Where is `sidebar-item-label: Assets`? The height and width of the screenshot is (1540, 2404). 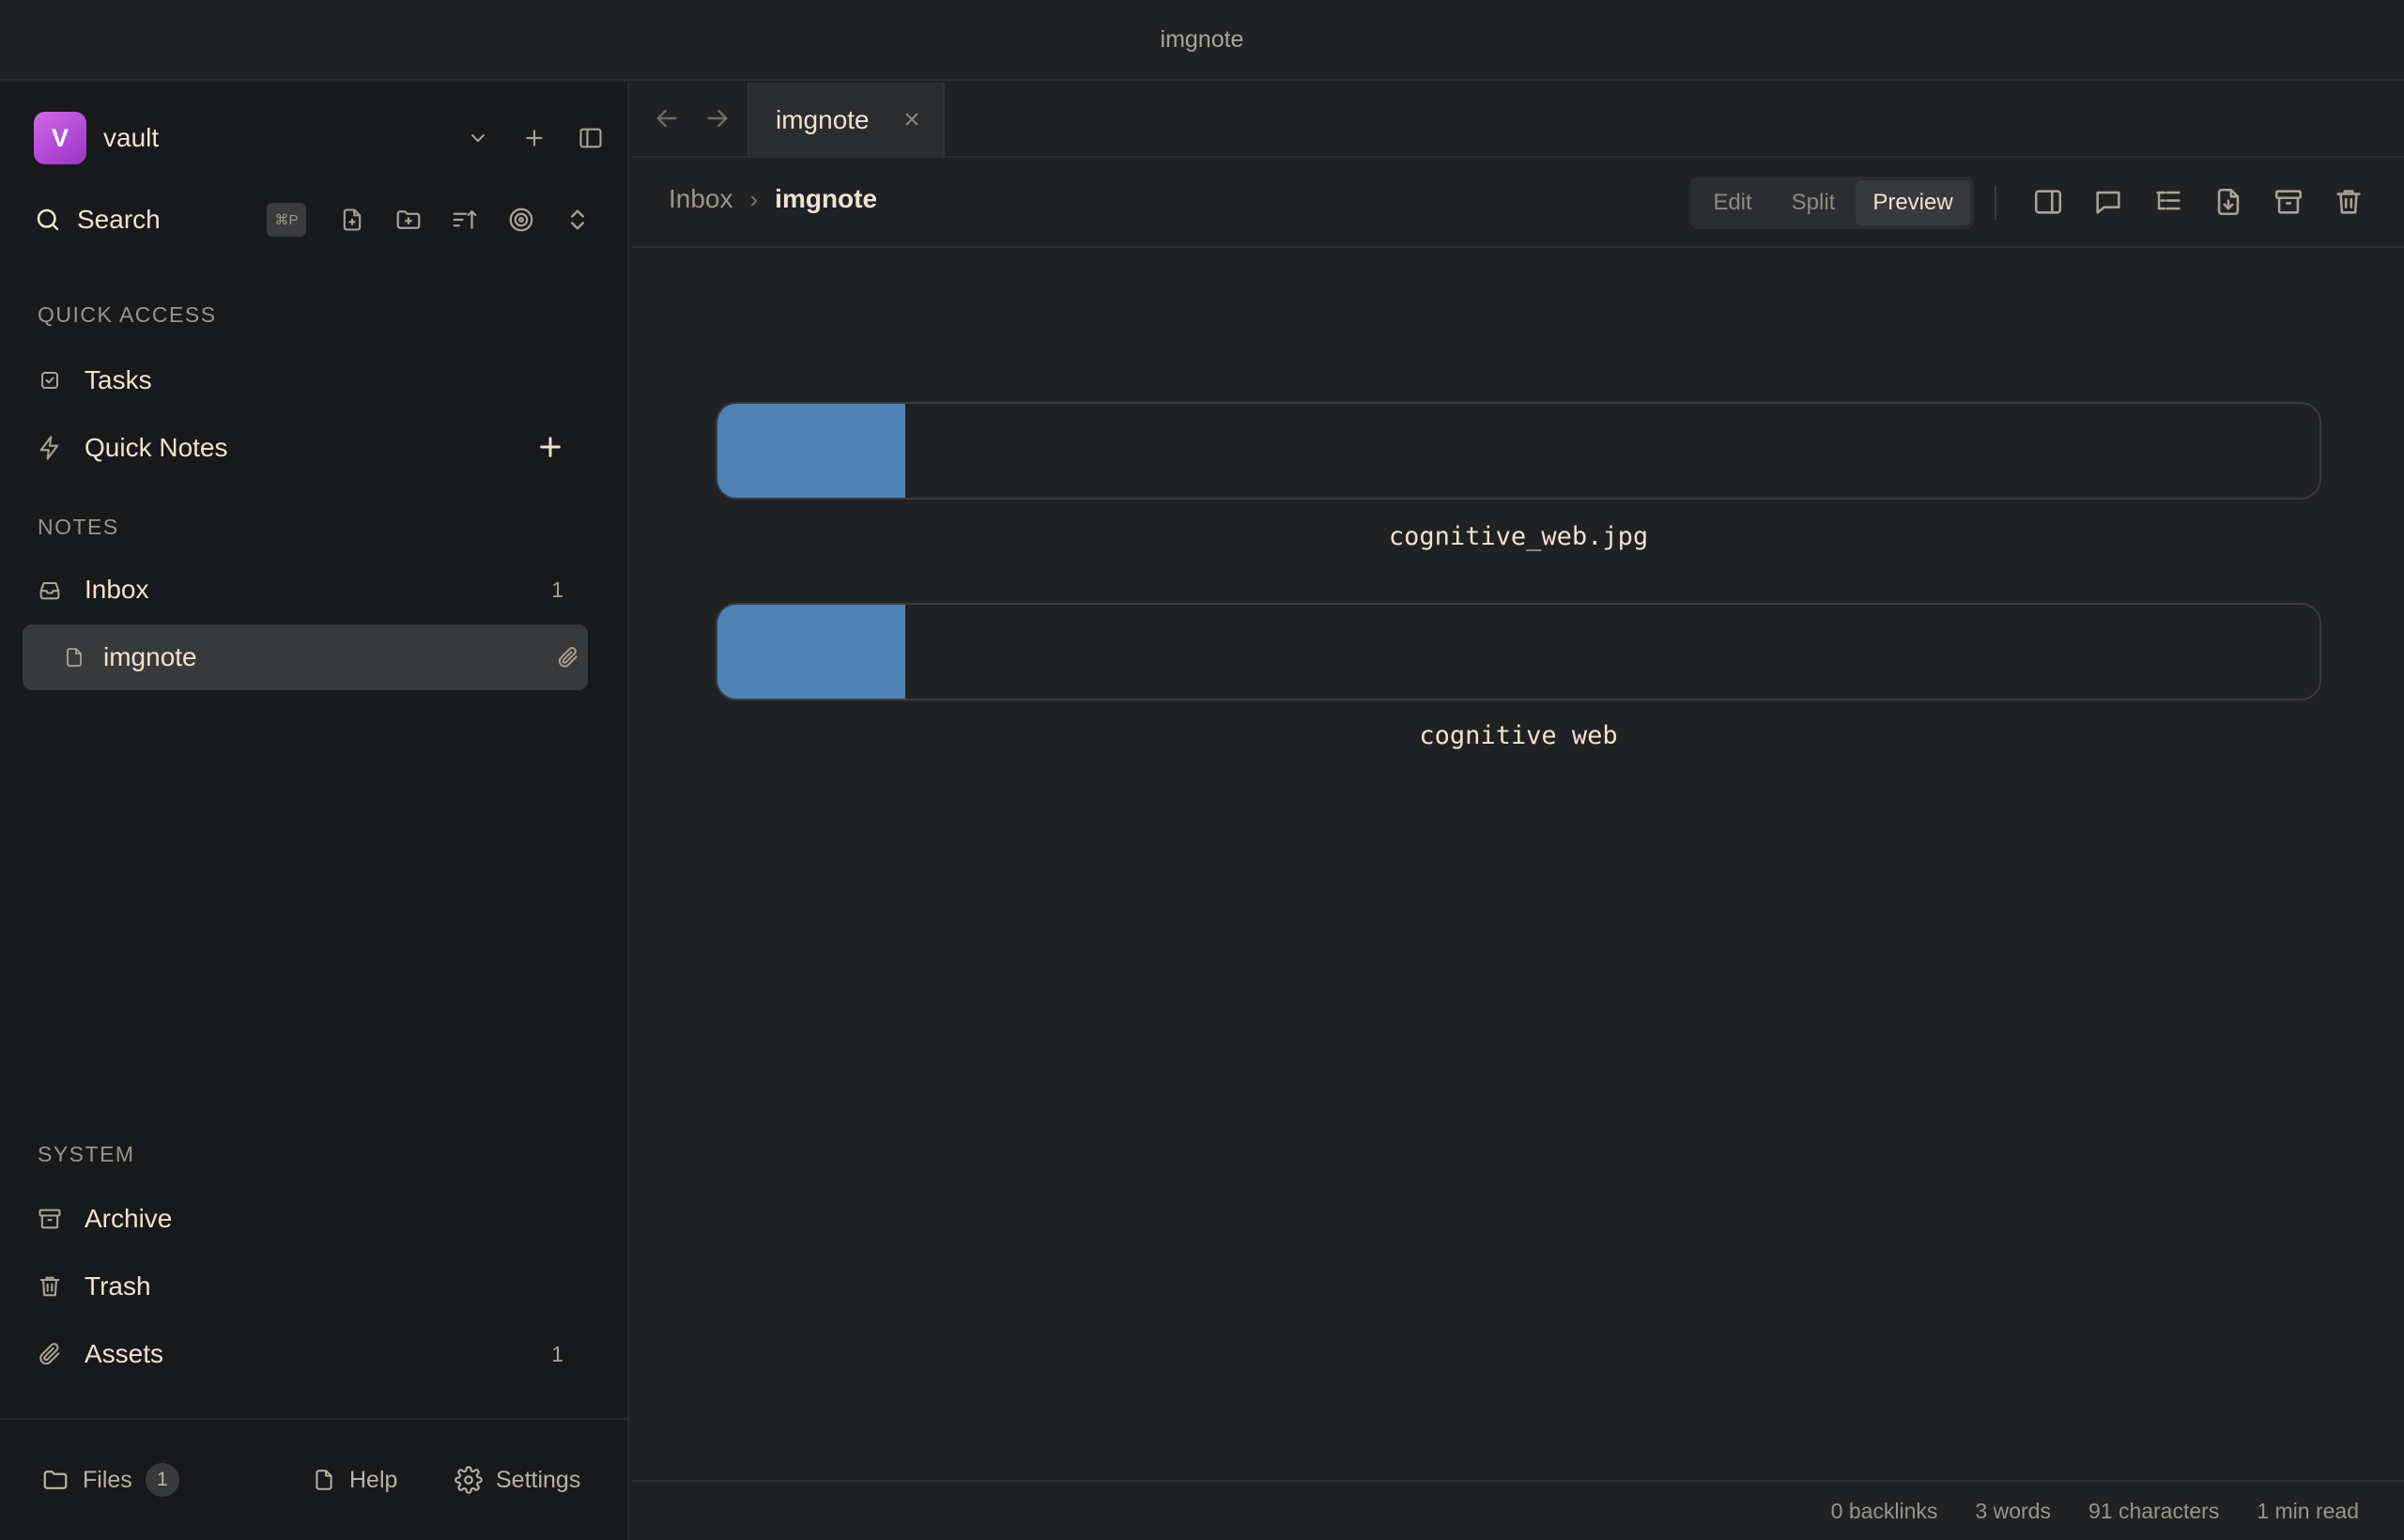 sidebar-item-label: Assets is located at coordinates (124, 1353).